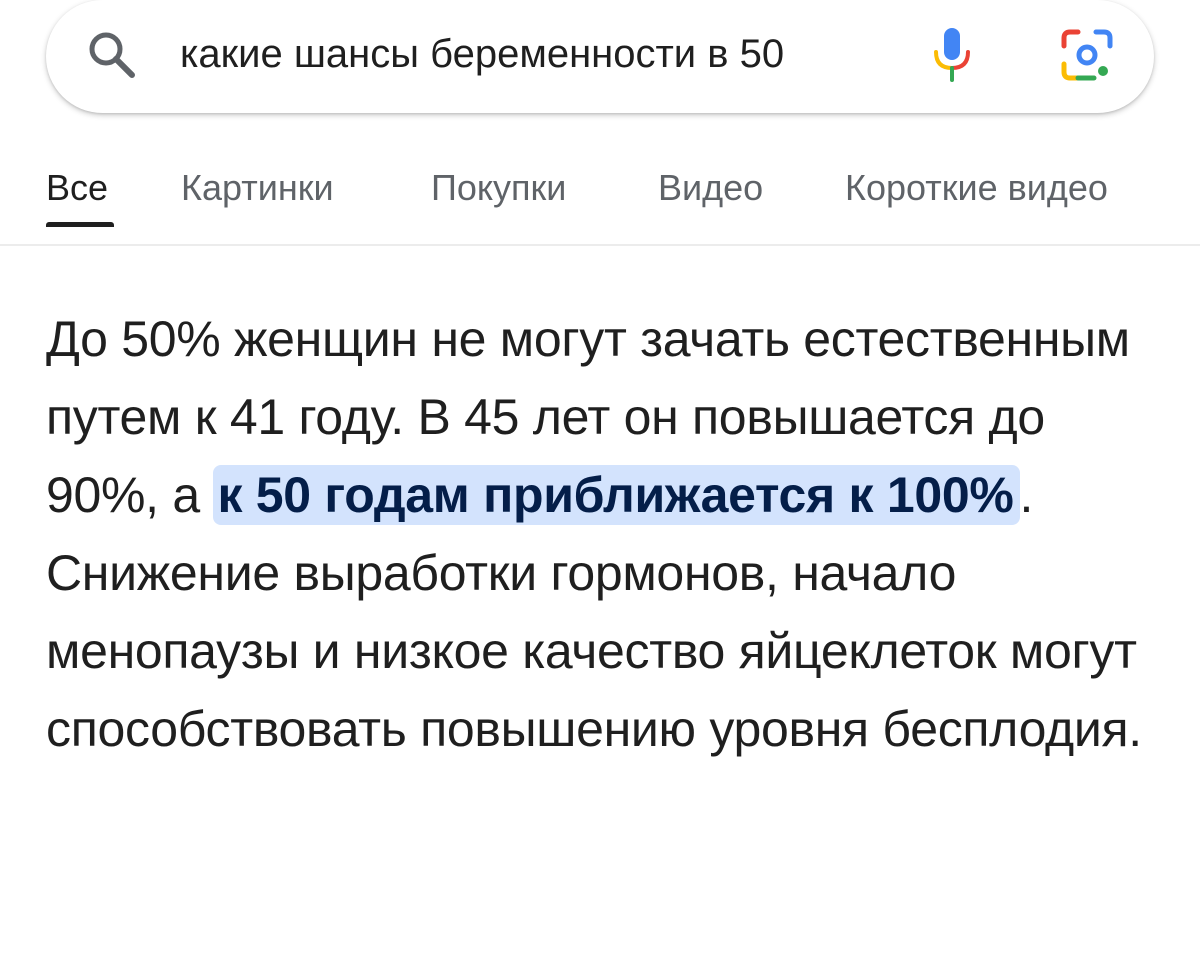  Describe the element at coordinates (600, 245) in the screenshot. I see `tabs-divider` at that location.